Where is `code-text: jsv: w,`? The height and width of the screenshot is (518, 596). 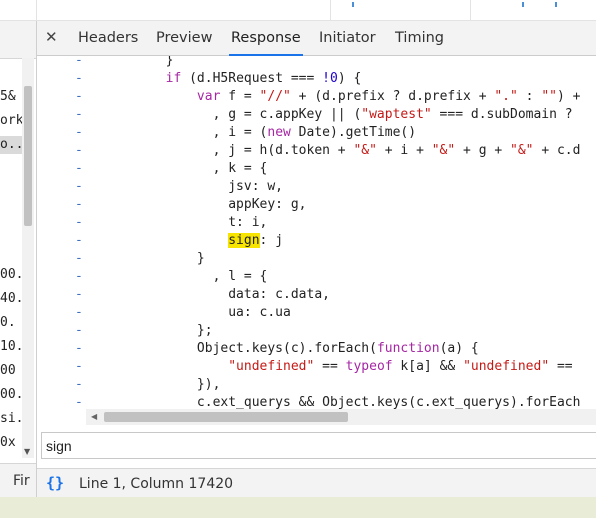
code-text: jsv: w, is located at coordinates (193, 187).